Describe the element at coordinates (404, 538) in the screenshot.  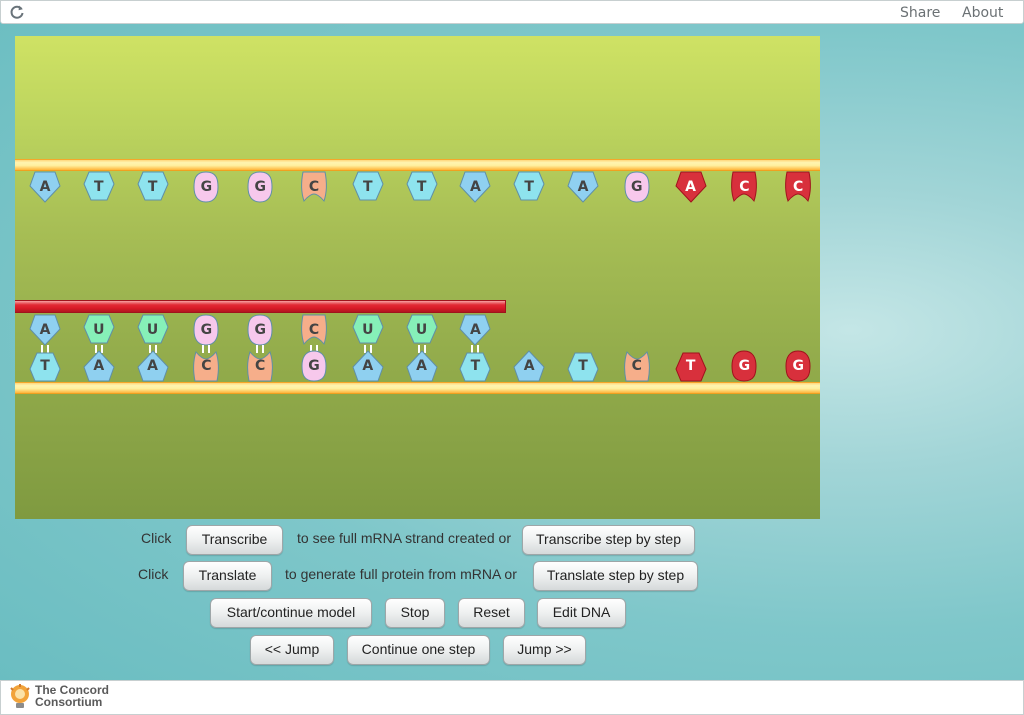
I see `row1-description: to see full mRNA strand created or` at that location.